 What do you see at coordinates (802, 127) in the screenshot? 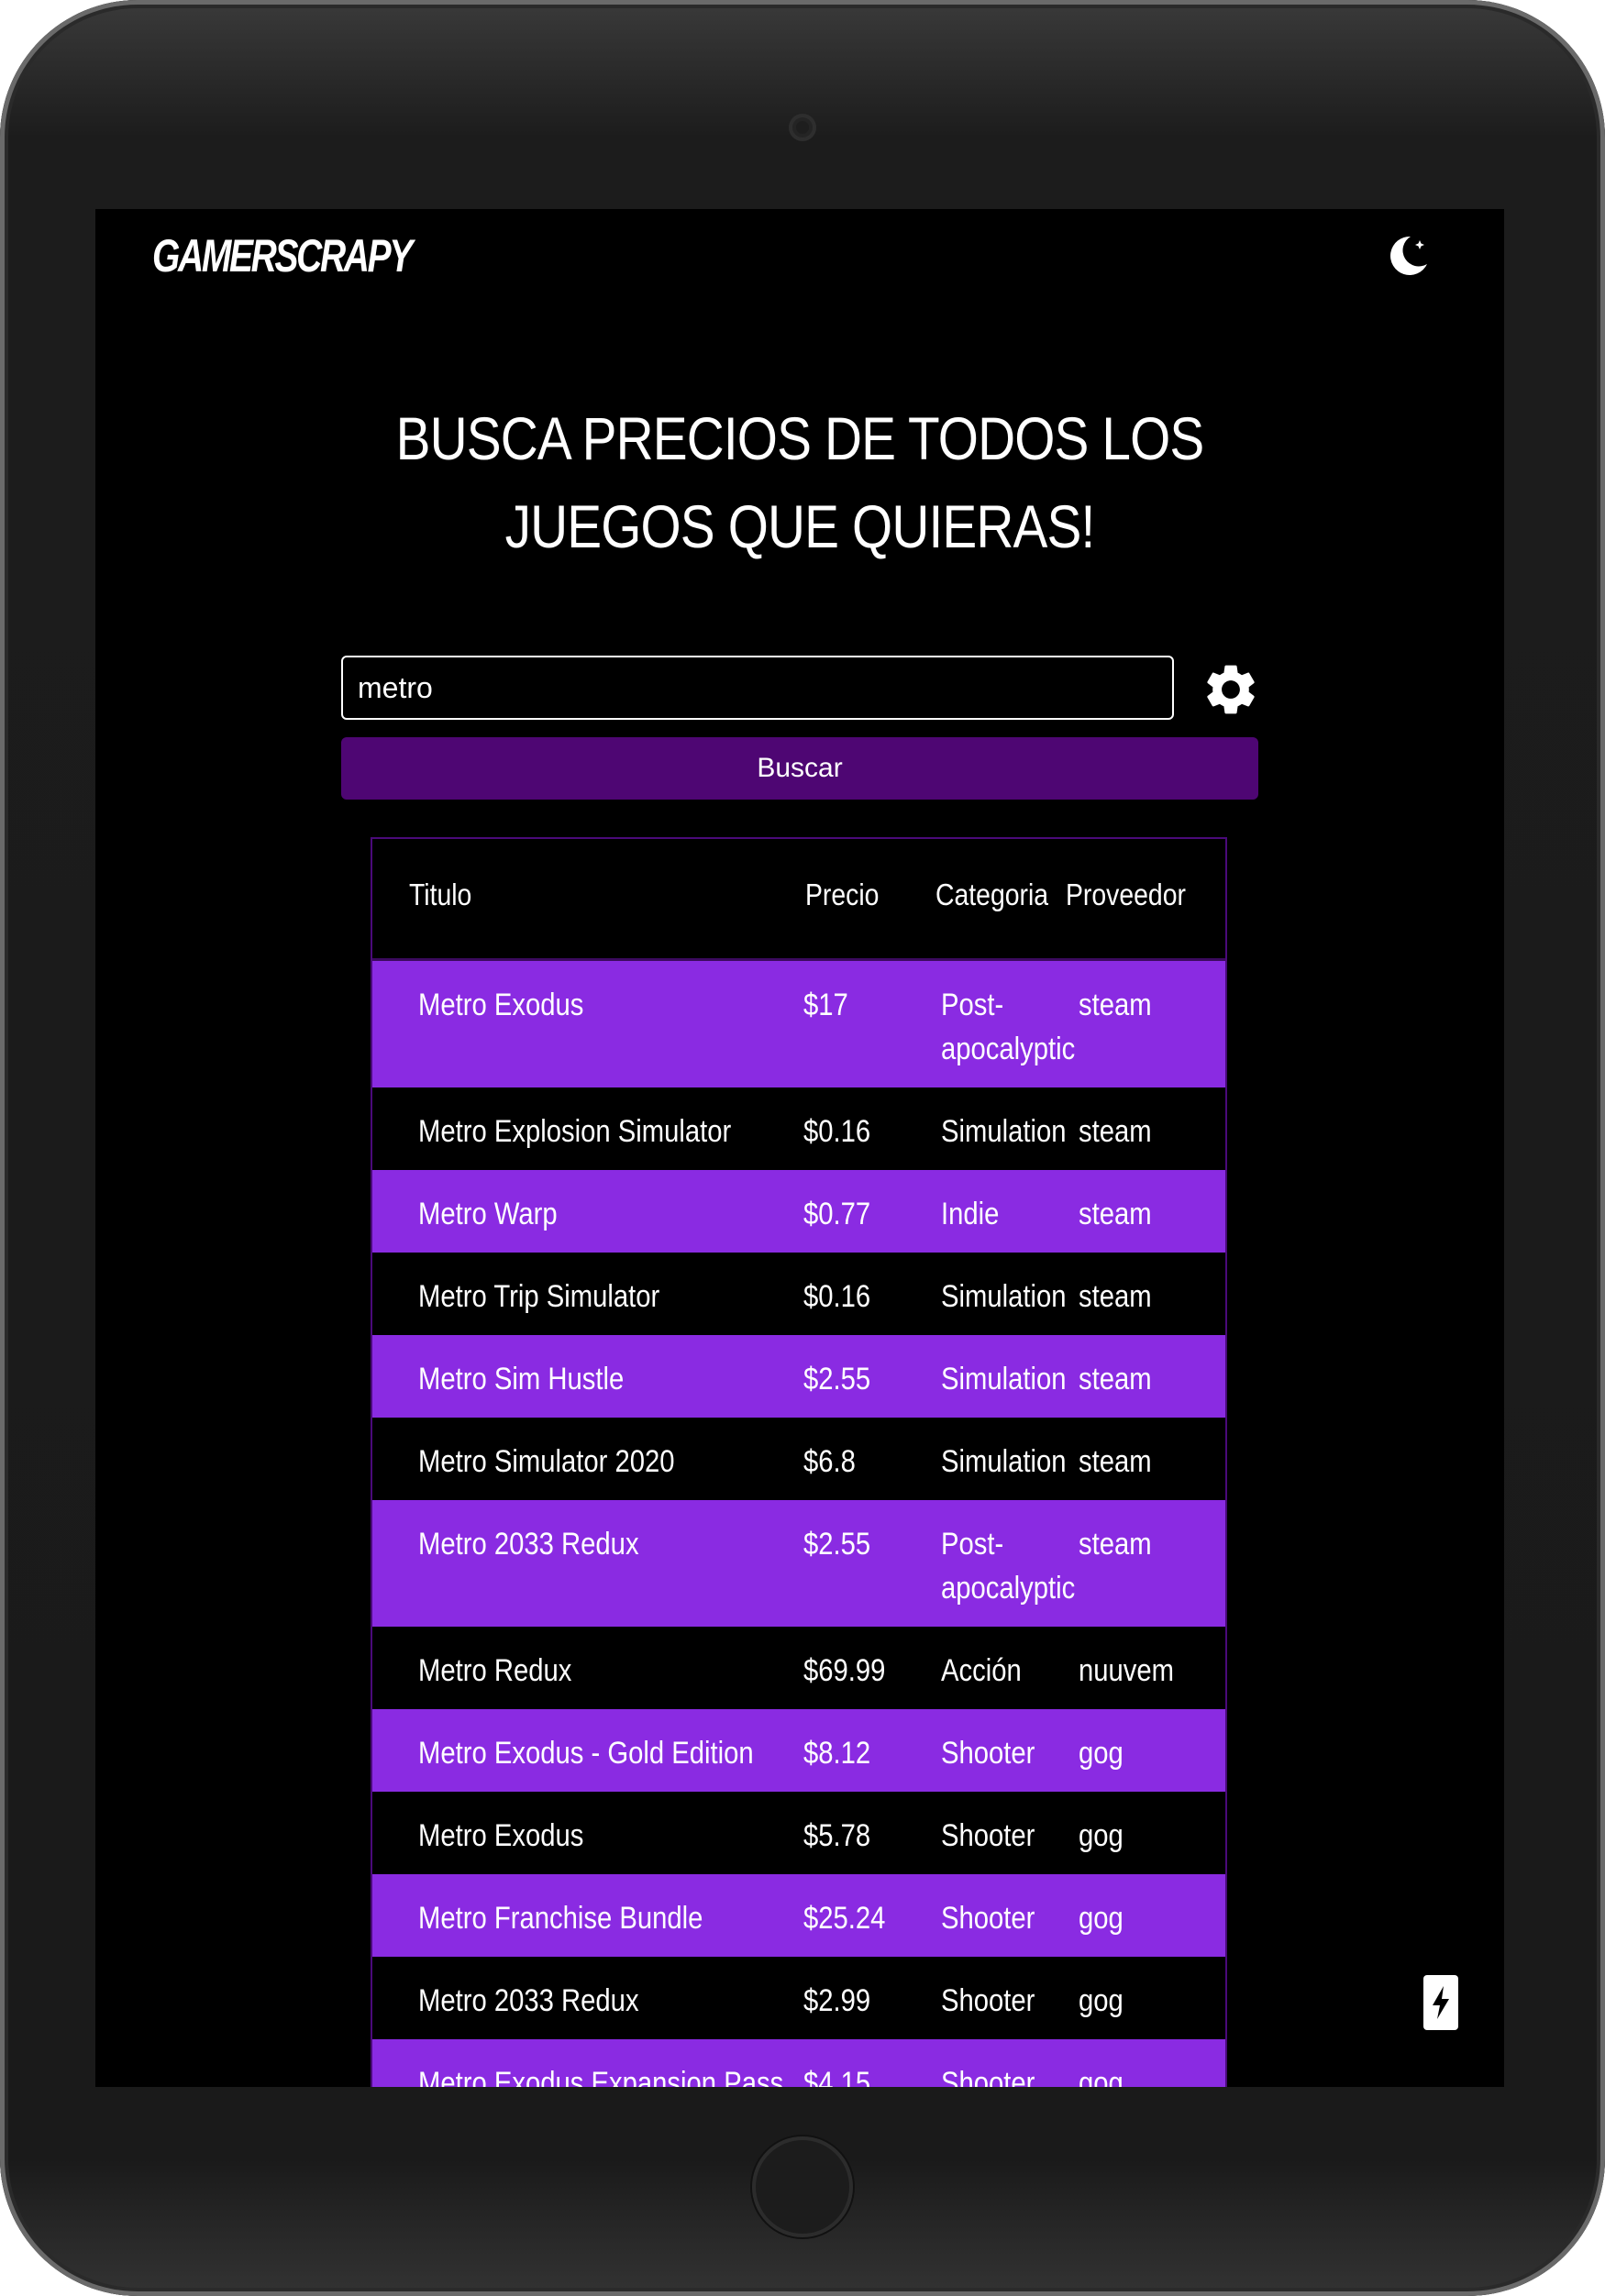
I see `camera-icon` at bounding box center [802, 127].